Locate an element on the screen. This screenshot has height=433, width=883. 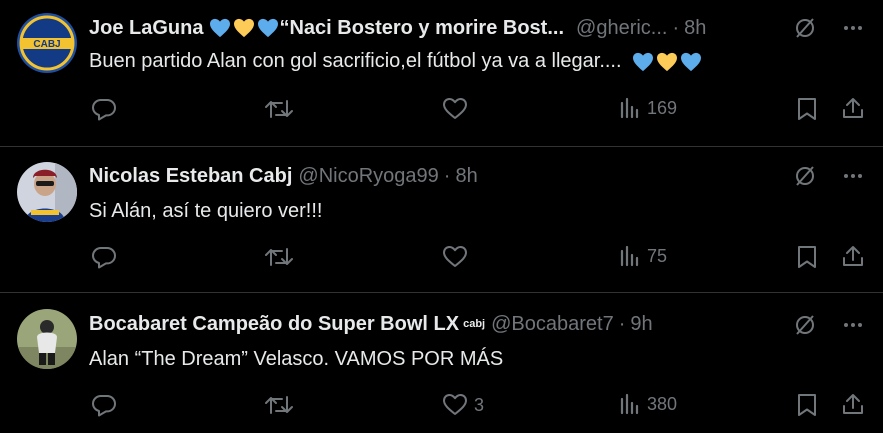
avatar-crest-letters: CABJ is located at coordinates (46, 44).